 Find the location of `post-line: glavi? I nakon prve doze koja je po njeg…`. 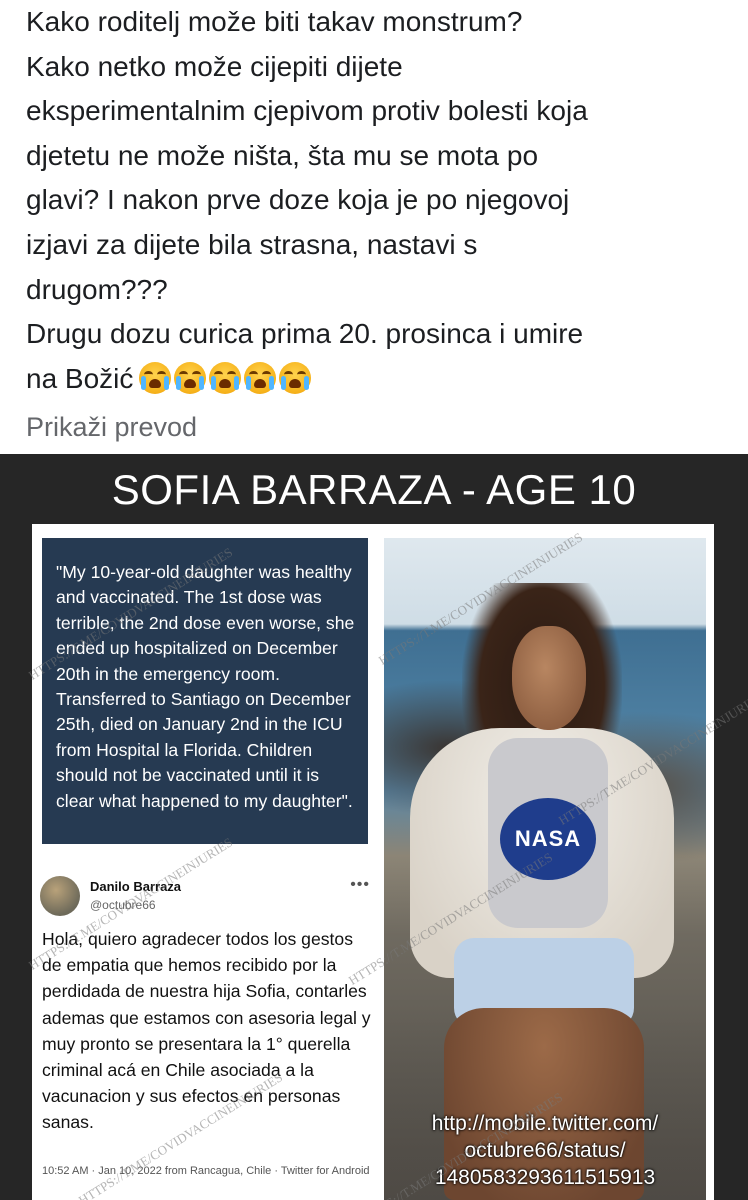

post-line: glavi? I nakon prve doze koja je po njeg… is located at coordinates (298, 200).